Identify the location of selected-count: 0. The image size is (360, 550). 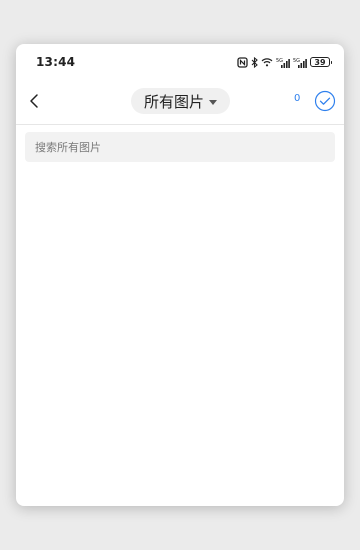
(297, 98).